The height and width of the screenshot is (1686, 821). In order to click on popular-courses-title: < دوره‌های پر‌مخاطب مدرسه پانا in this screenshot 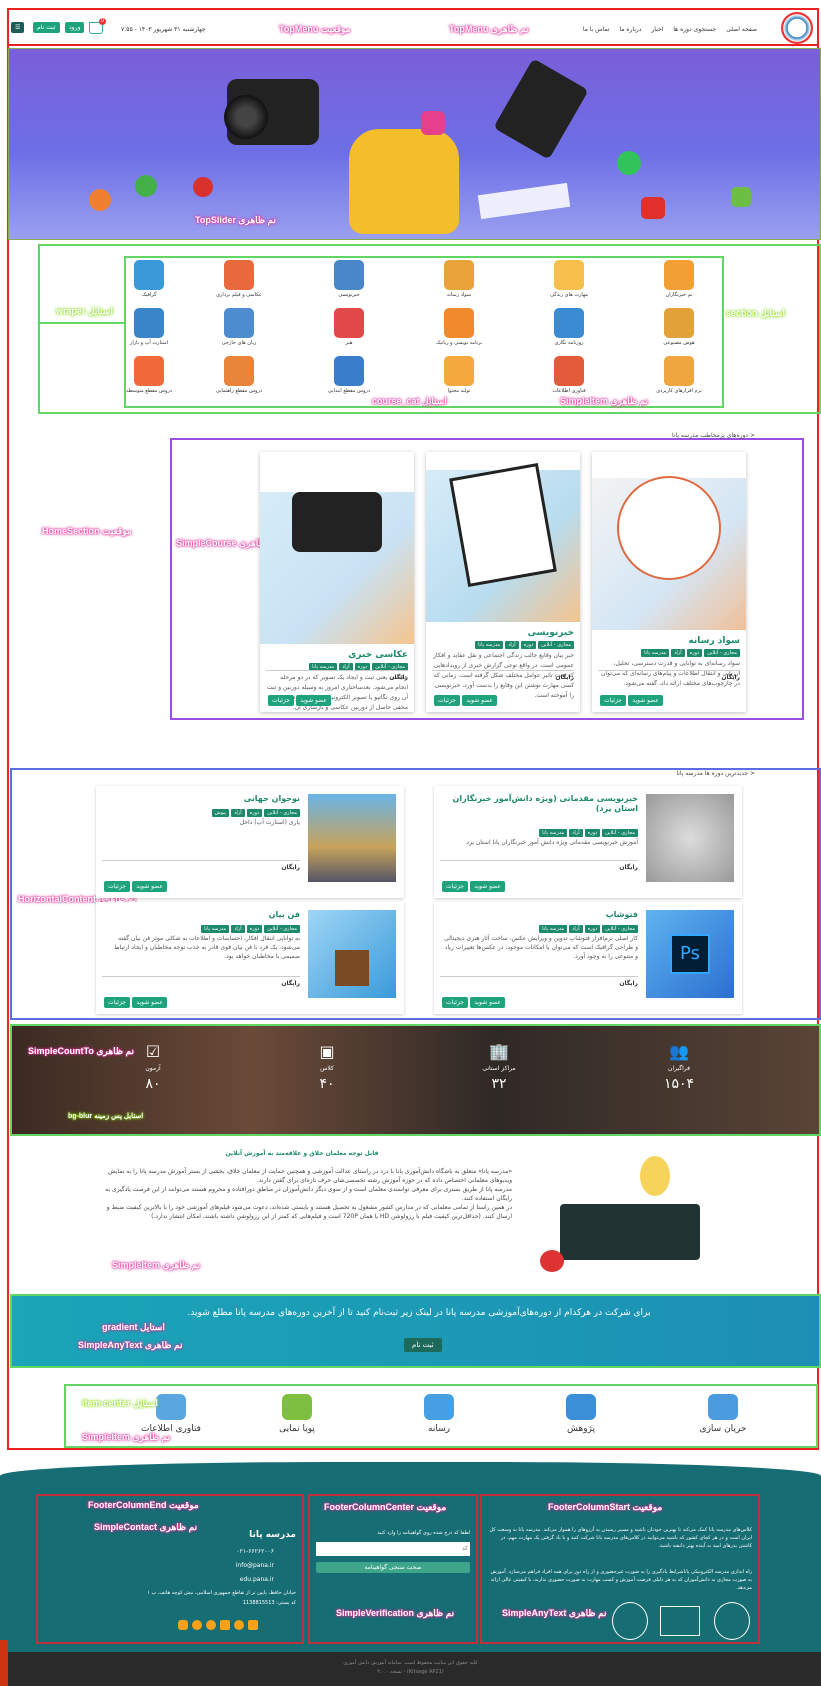, I will do `click(713, 435)`.